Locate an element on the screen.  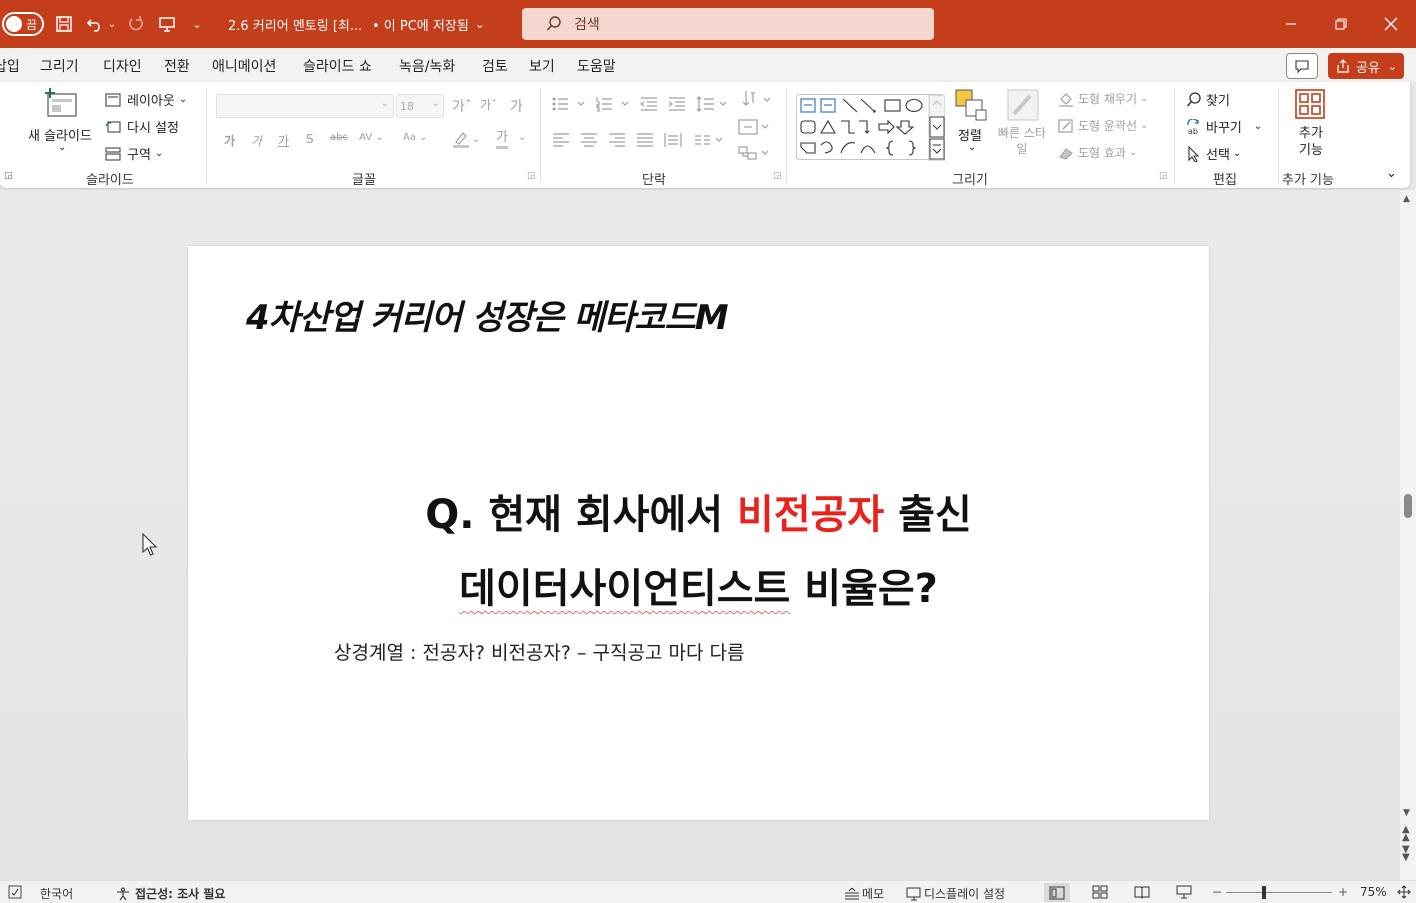
scrollbar-thumb is located at coordinates (1408, 506).